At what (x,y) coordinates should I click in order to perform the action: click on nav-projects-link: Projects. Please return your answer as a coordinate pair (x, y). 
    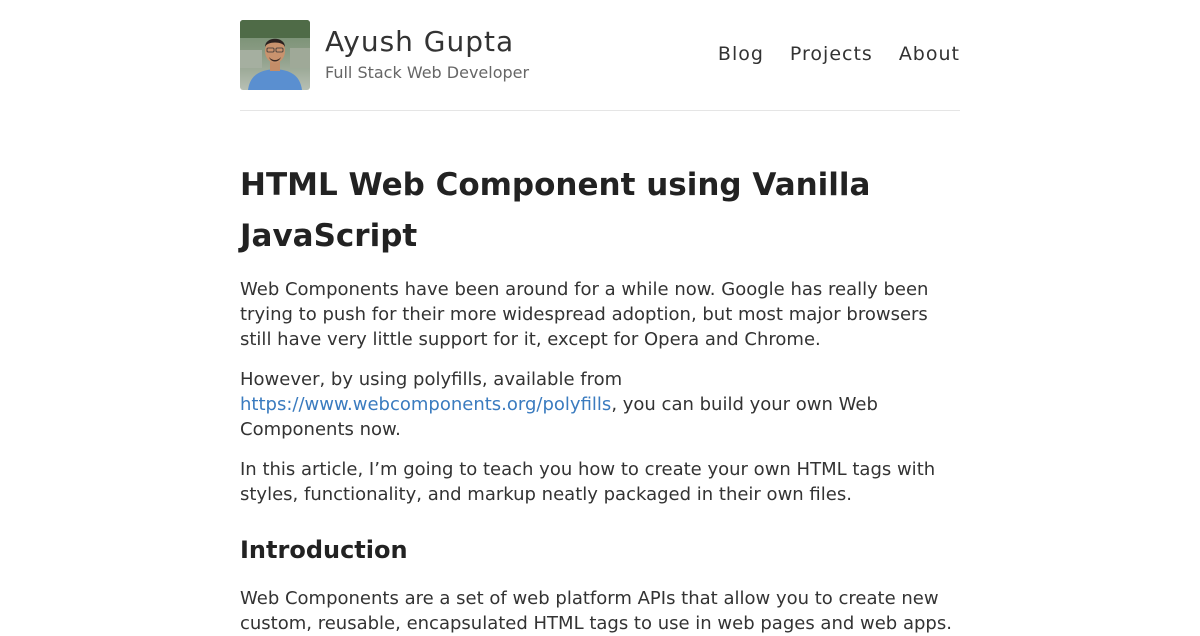
    Looking at the image, I should click on (831, 54).